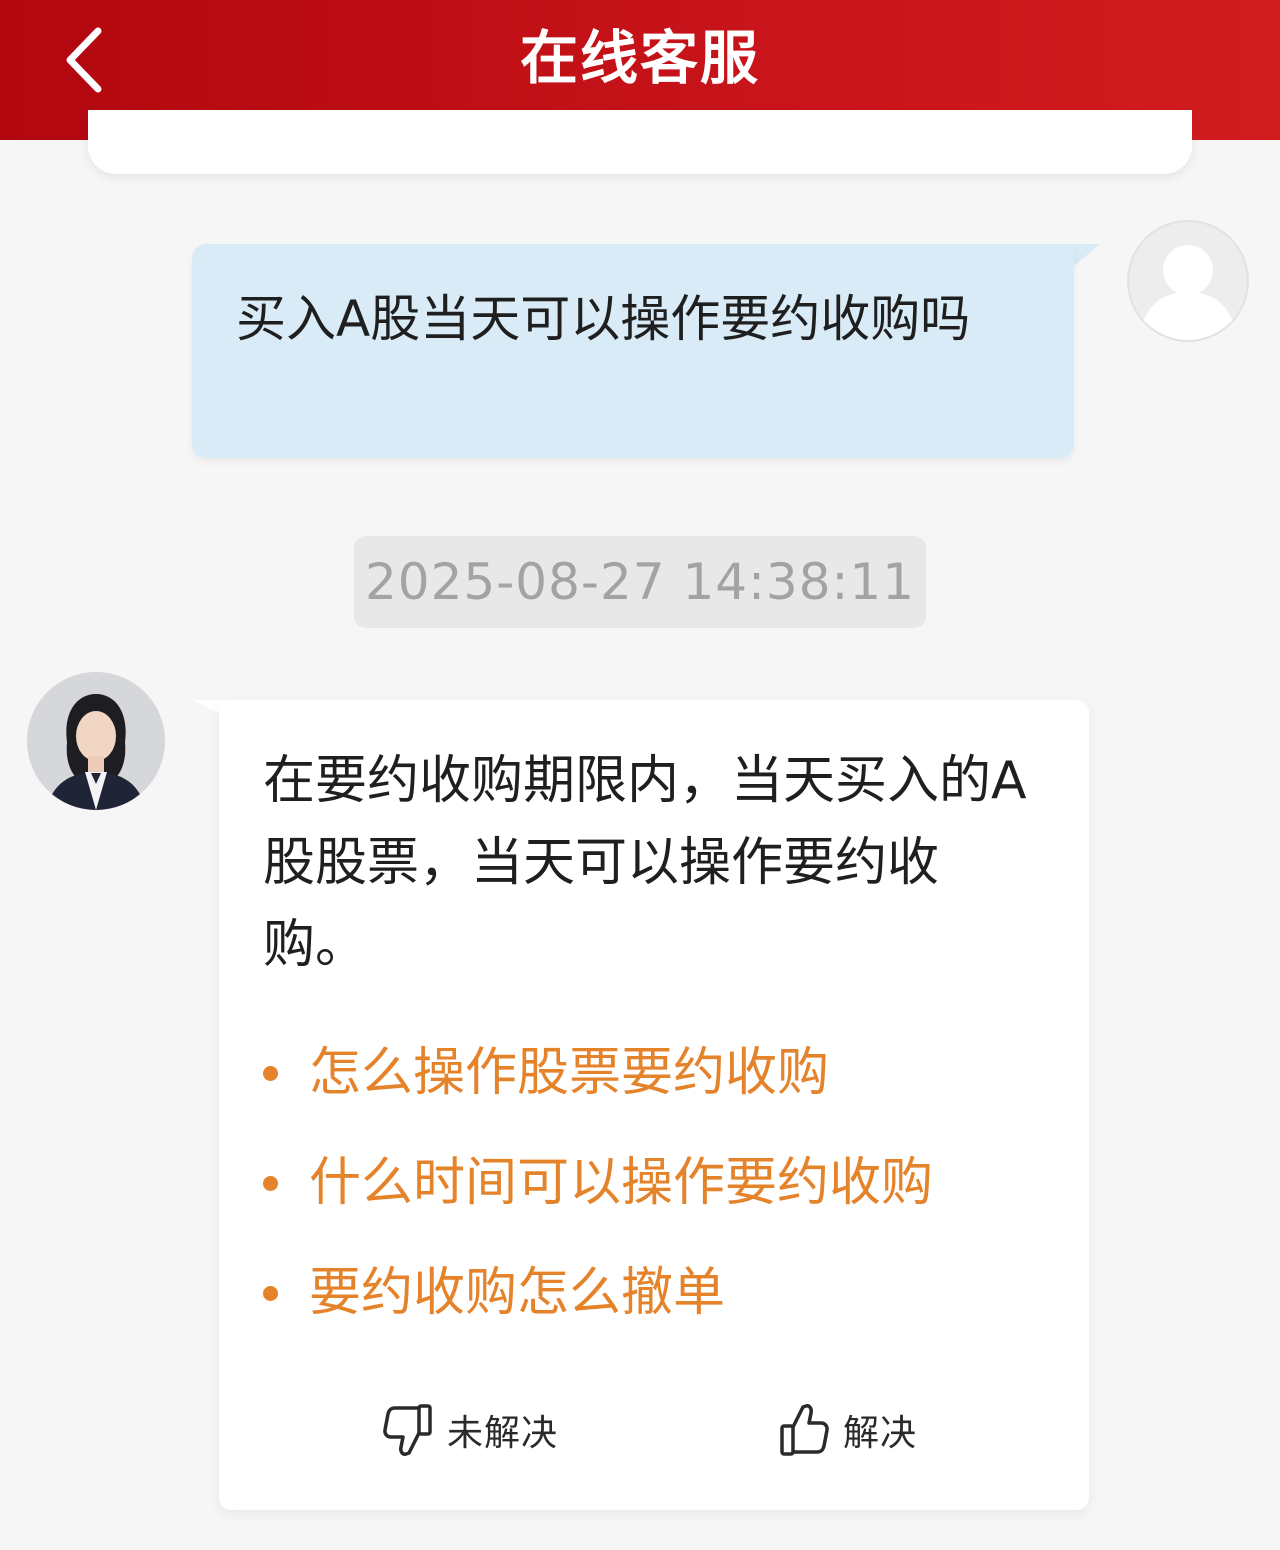  Describe the element at coordinates (804, 1430) in the screenshot. I see `thumbs-up-icon` at that location.